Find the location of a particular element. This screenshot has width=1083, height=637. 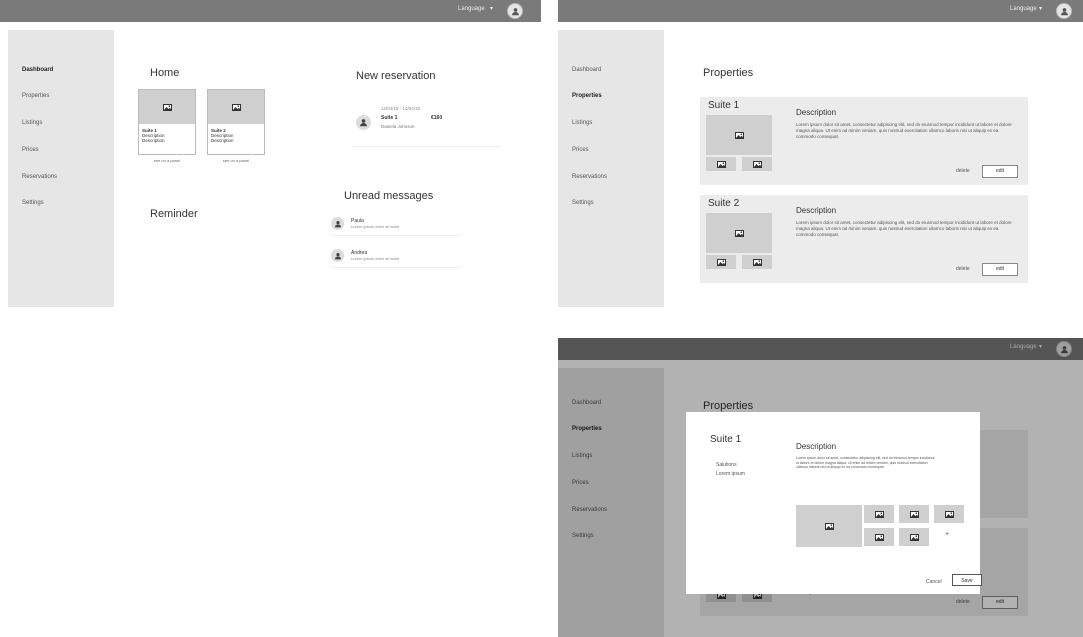

reservation-dates: 12/04/18 - 14/04/18 is located at coordinates (401, 108).